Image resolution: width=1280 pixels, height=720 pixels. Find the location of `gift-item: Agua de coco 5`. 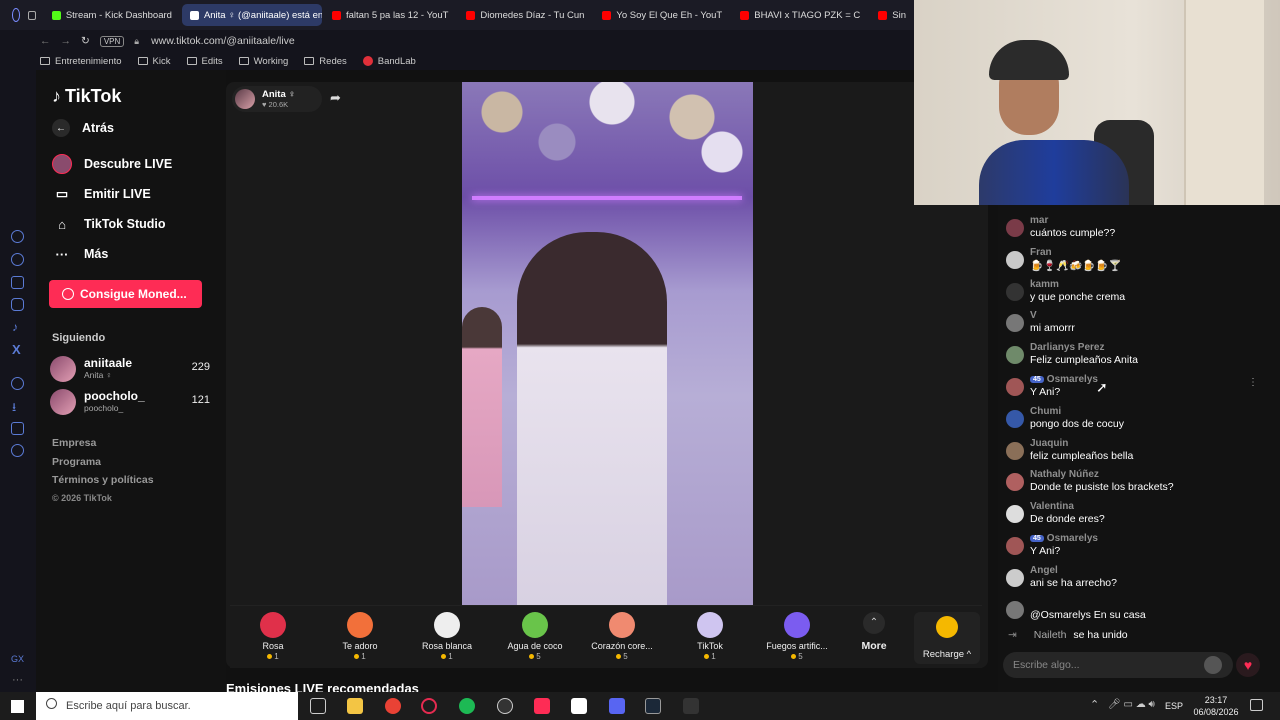

gift-item: Agua de coco 5 is located at coordinates (535, 633).